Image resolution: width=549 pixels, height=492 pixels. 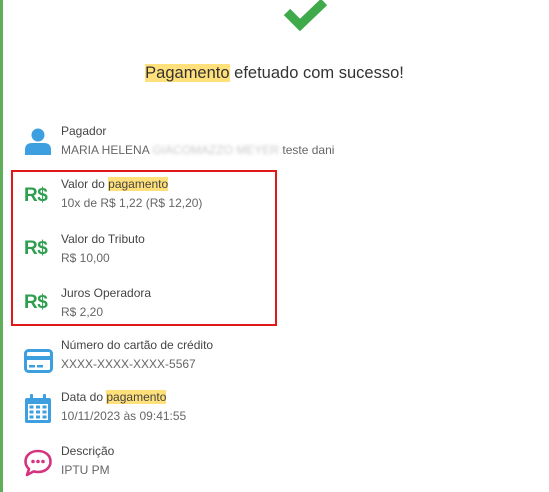 What do you see at coordinates (85, 470) in the screenshot?
I see `description-value: IPTU PM` at bounding box center [85, 470].